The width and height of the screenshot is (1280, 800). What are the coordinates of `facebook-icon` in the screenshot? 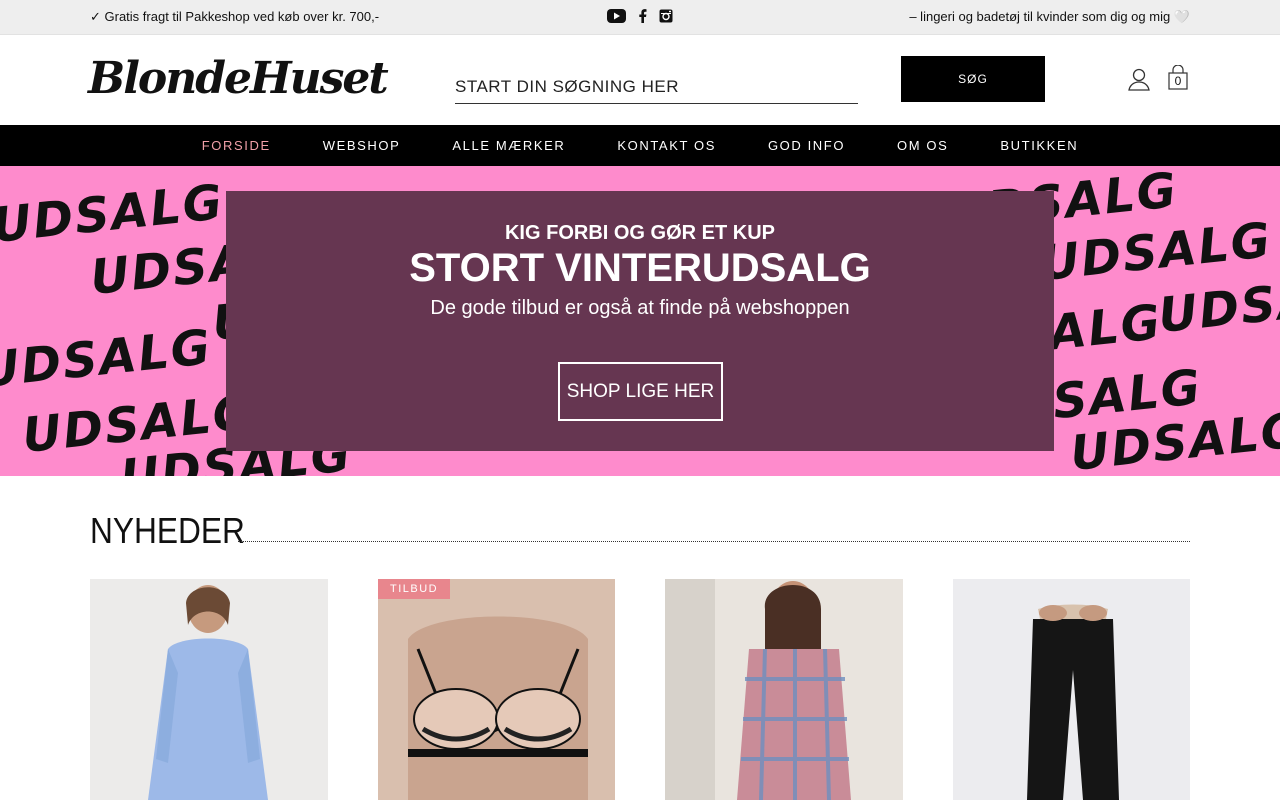 It's located at (642, 18).